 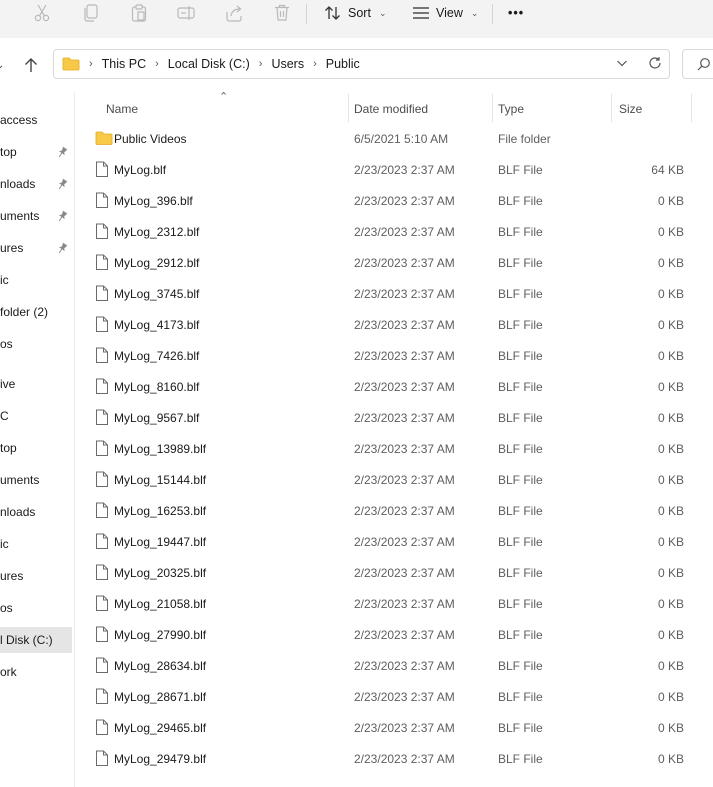 I want to click on file-name: MyLog_20325.blf, so click(x=160, y=572).